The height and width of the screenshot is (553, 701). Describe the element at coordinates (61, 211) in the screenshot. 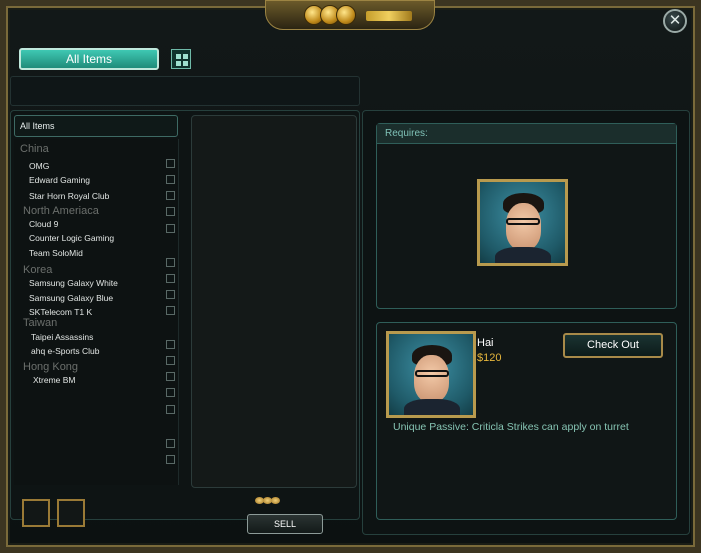

I see `region-label: North Ameriaca` at that location.